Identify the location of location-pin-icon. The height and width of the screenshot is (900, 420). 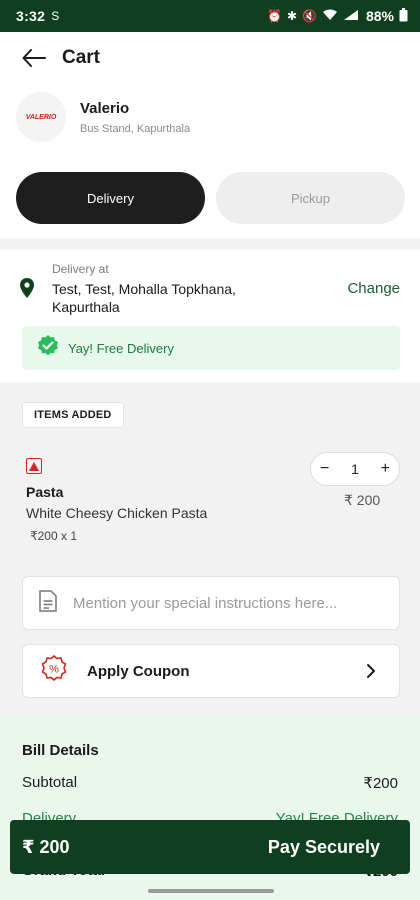
(27, 290).